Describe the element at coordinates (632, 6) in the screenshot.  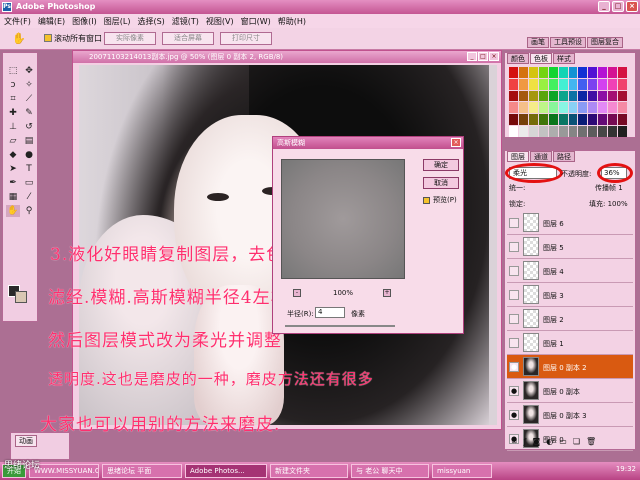
I see `close-button: ×` at that location.